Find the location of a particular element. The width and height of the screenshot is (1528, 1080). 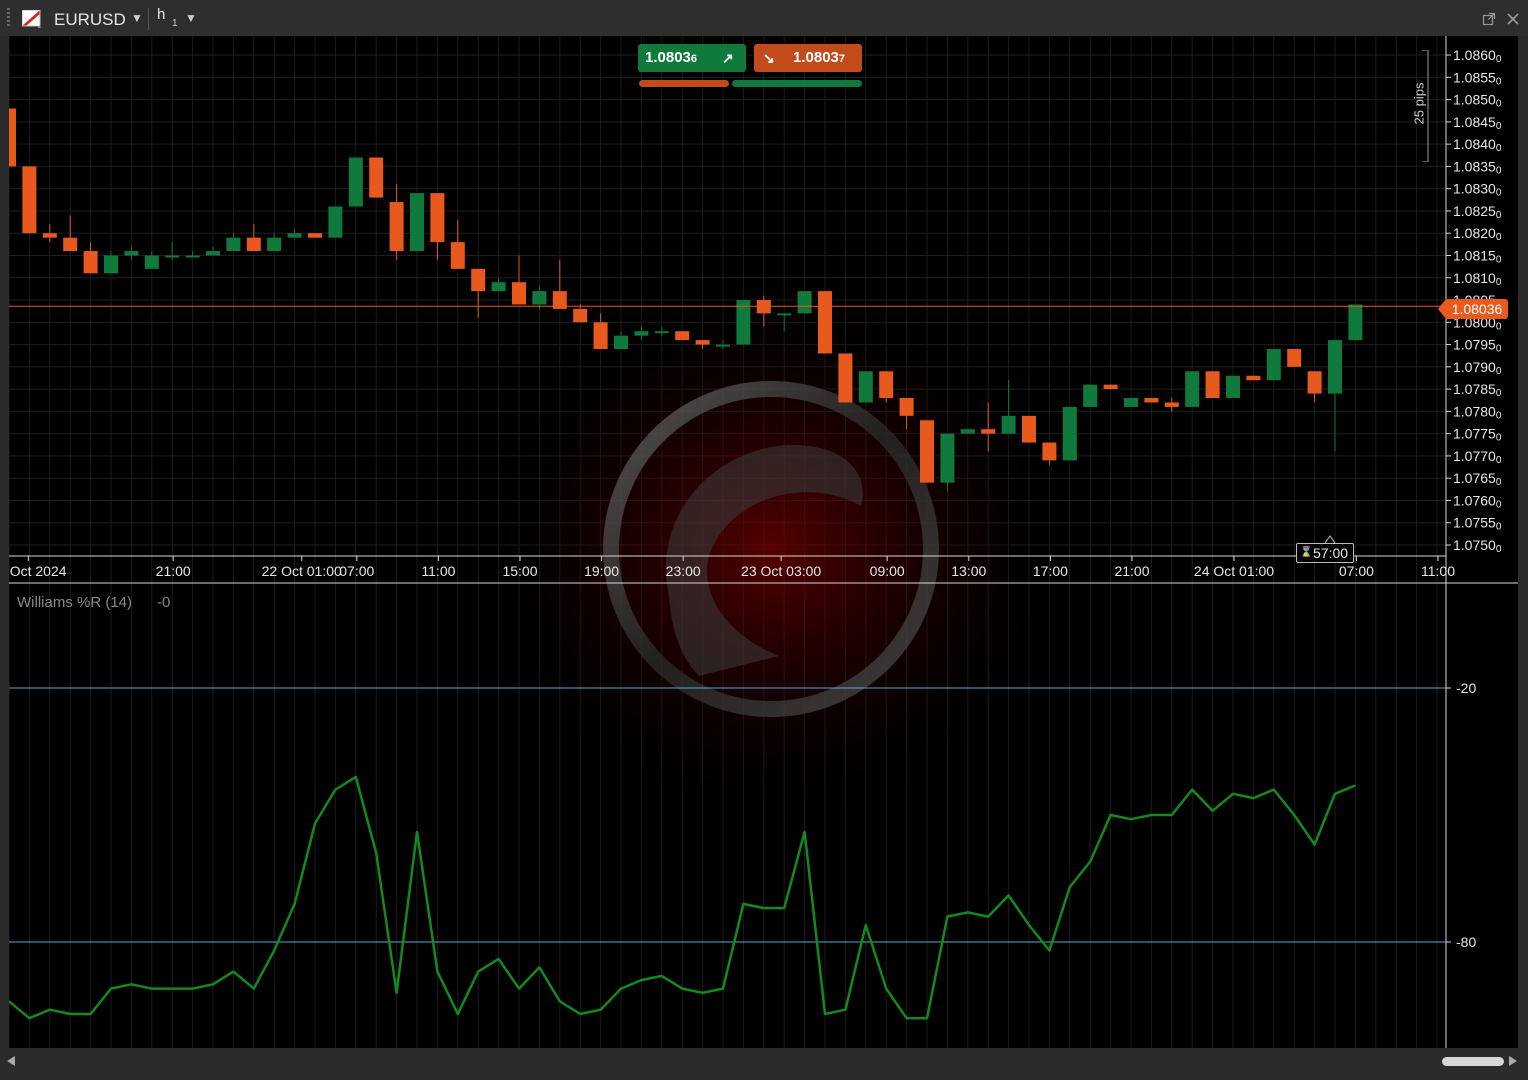

countdown-pointer is located at coordinates (1330, 539).